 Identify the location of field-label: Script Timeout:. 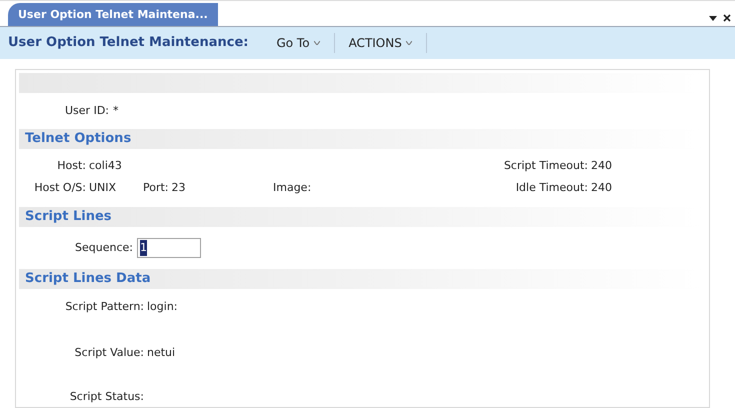
(545, 166).